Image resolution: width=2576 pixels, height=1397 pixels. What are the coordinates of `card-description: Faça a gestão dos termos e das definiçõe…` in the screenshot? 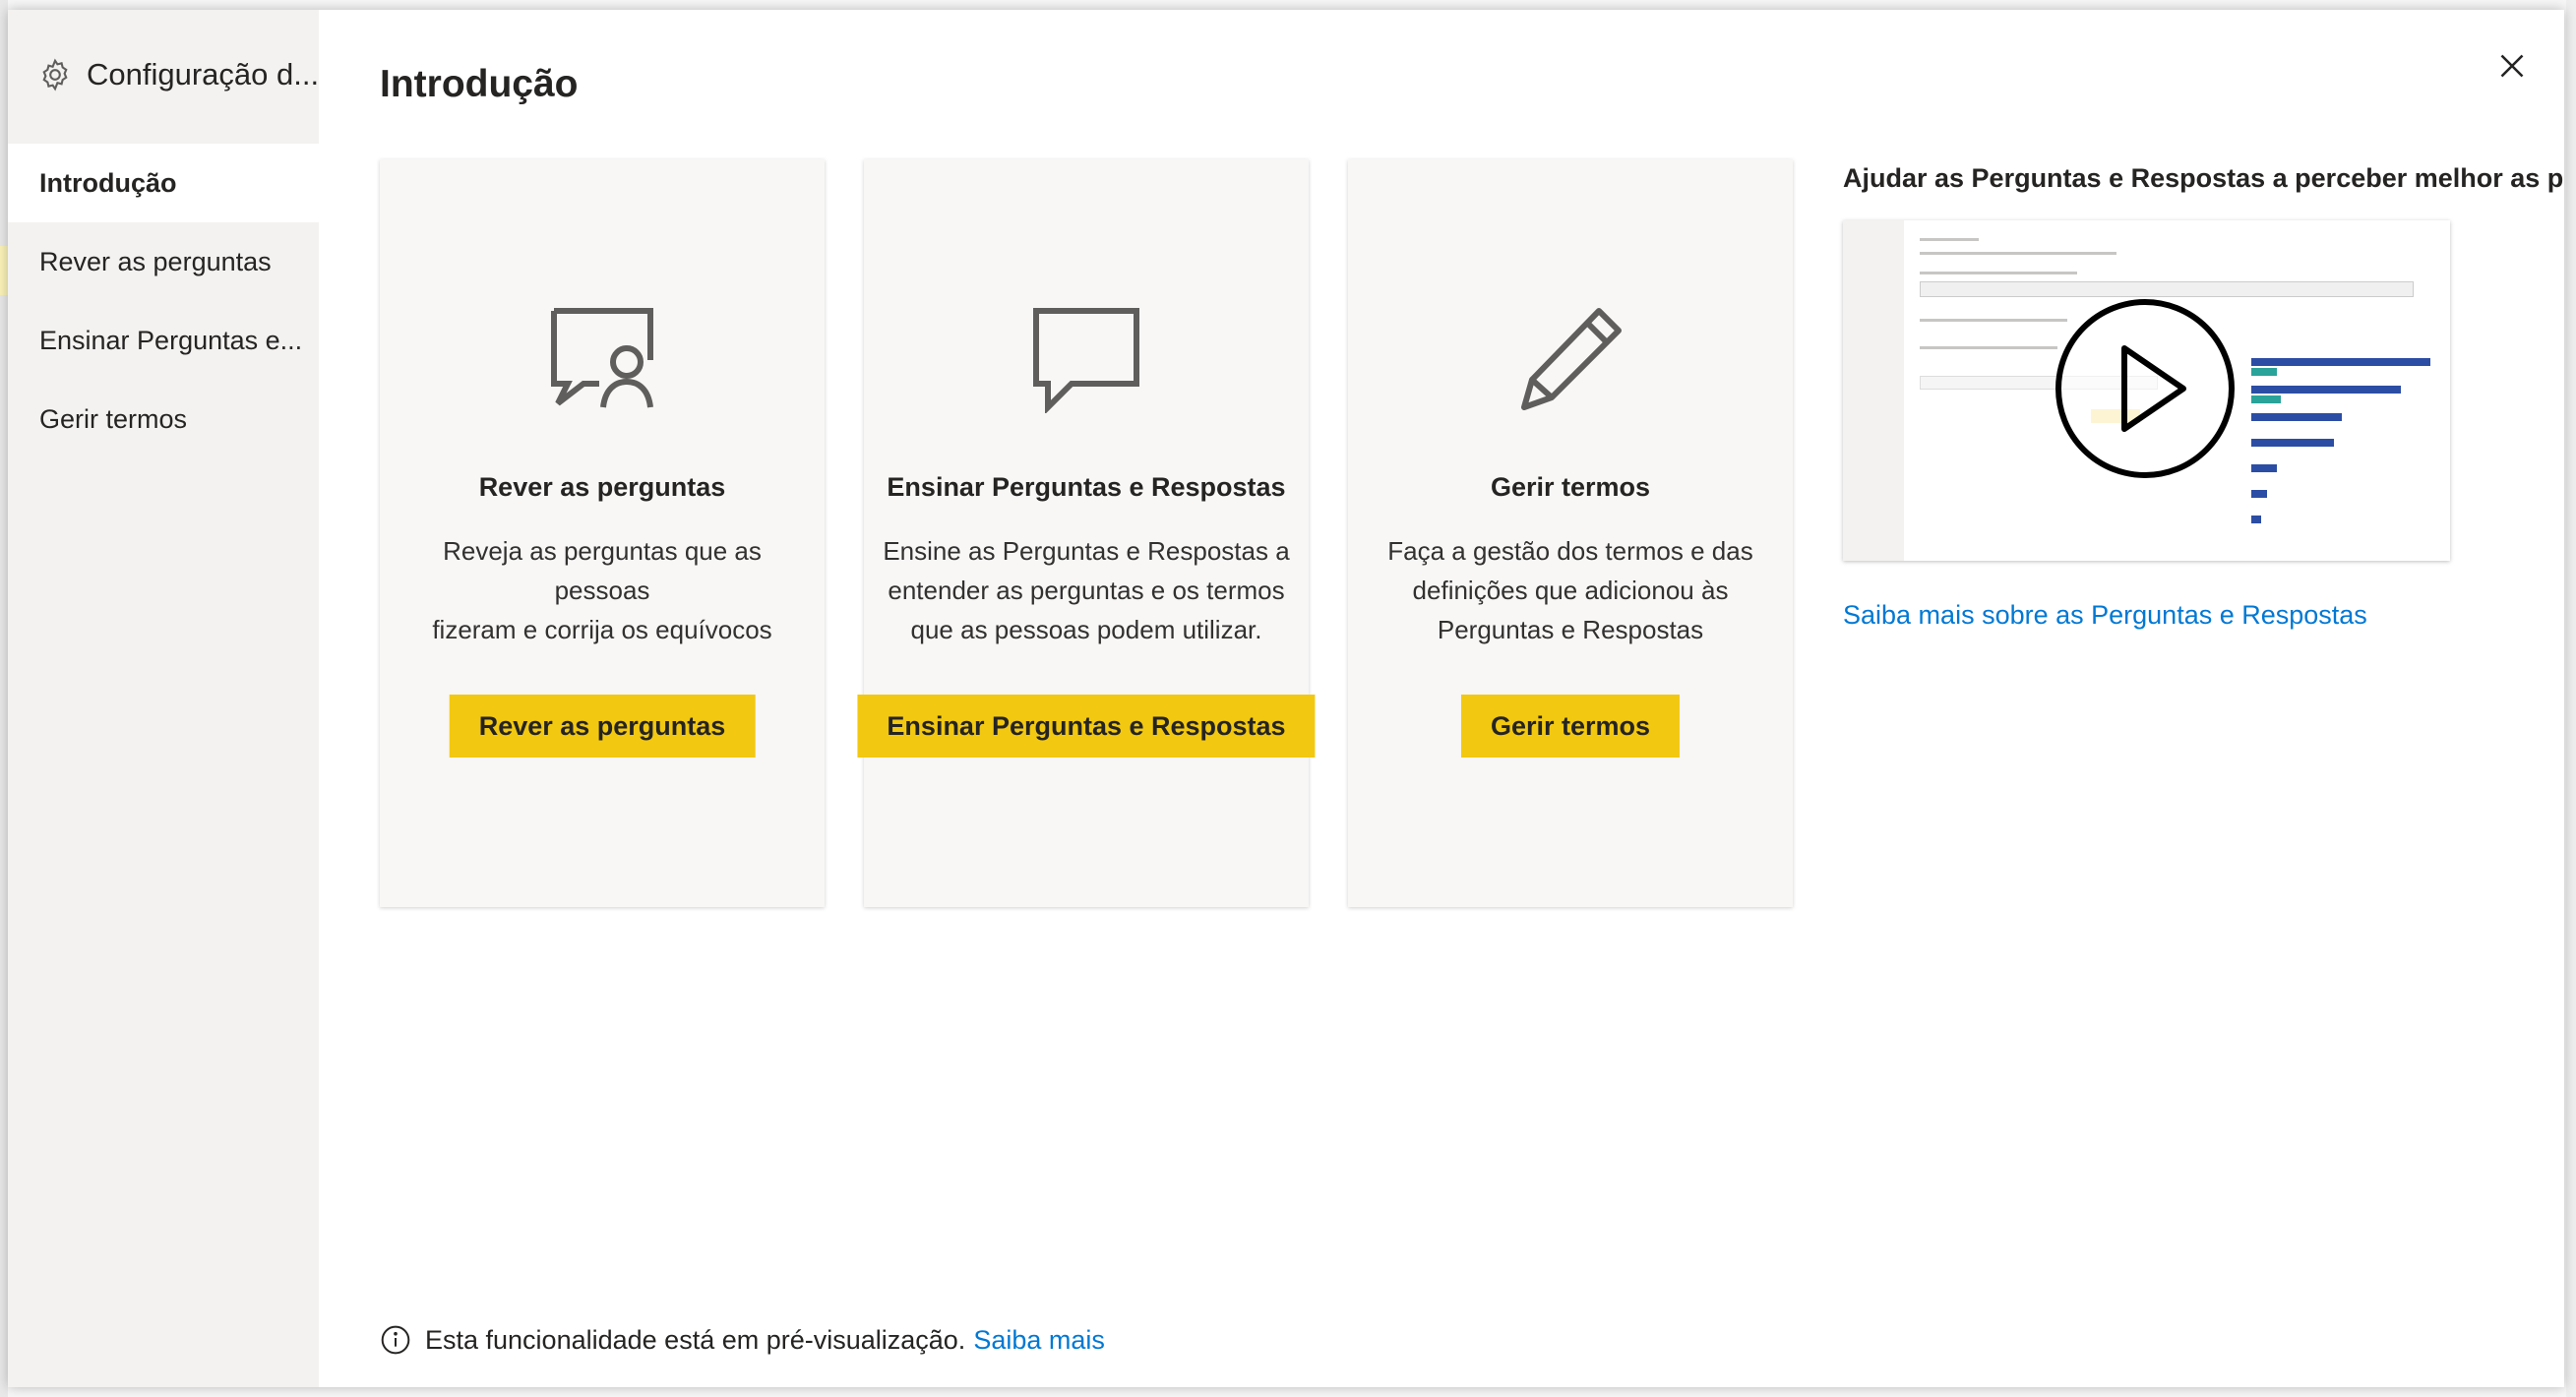 It's located at (1570, 590).